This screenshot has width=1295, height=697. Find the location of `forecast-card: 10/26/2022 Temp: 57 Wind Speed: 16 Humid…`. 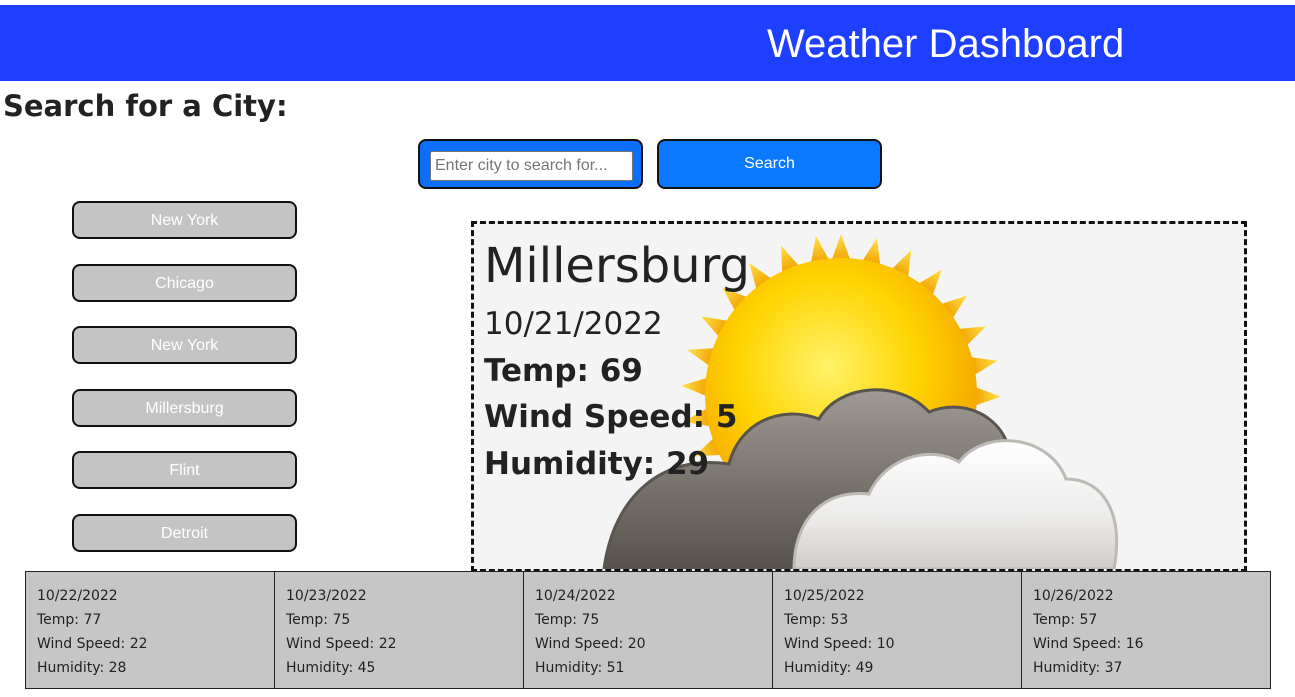

forecast-card: 10/26/2022 Temp: 57 Wind Speed: 16 Humid… is located at coordinates (1146, 630).